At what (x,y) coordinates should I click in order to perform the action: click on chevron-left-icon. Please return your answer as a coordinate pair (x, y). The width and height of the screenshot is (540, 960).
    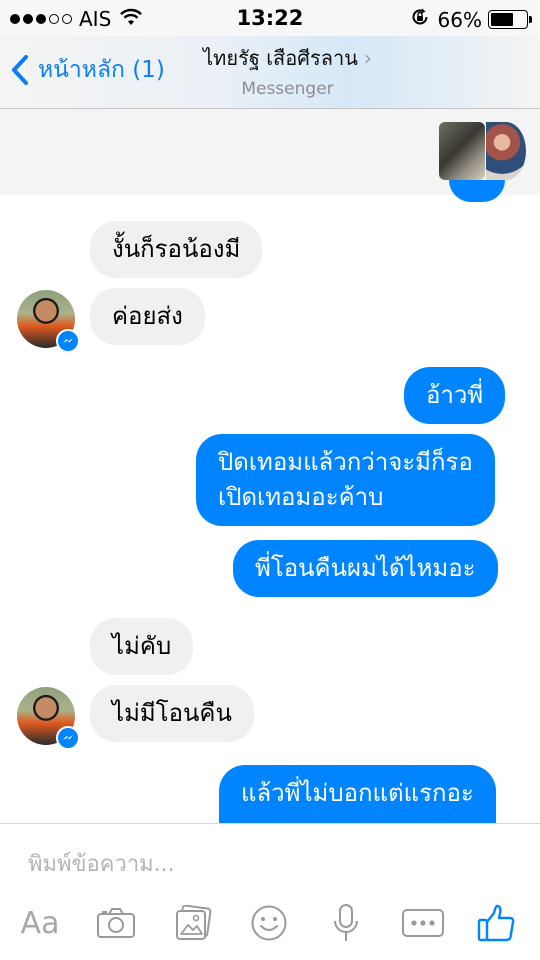
    Looking at the image, I should click on (20, 70).